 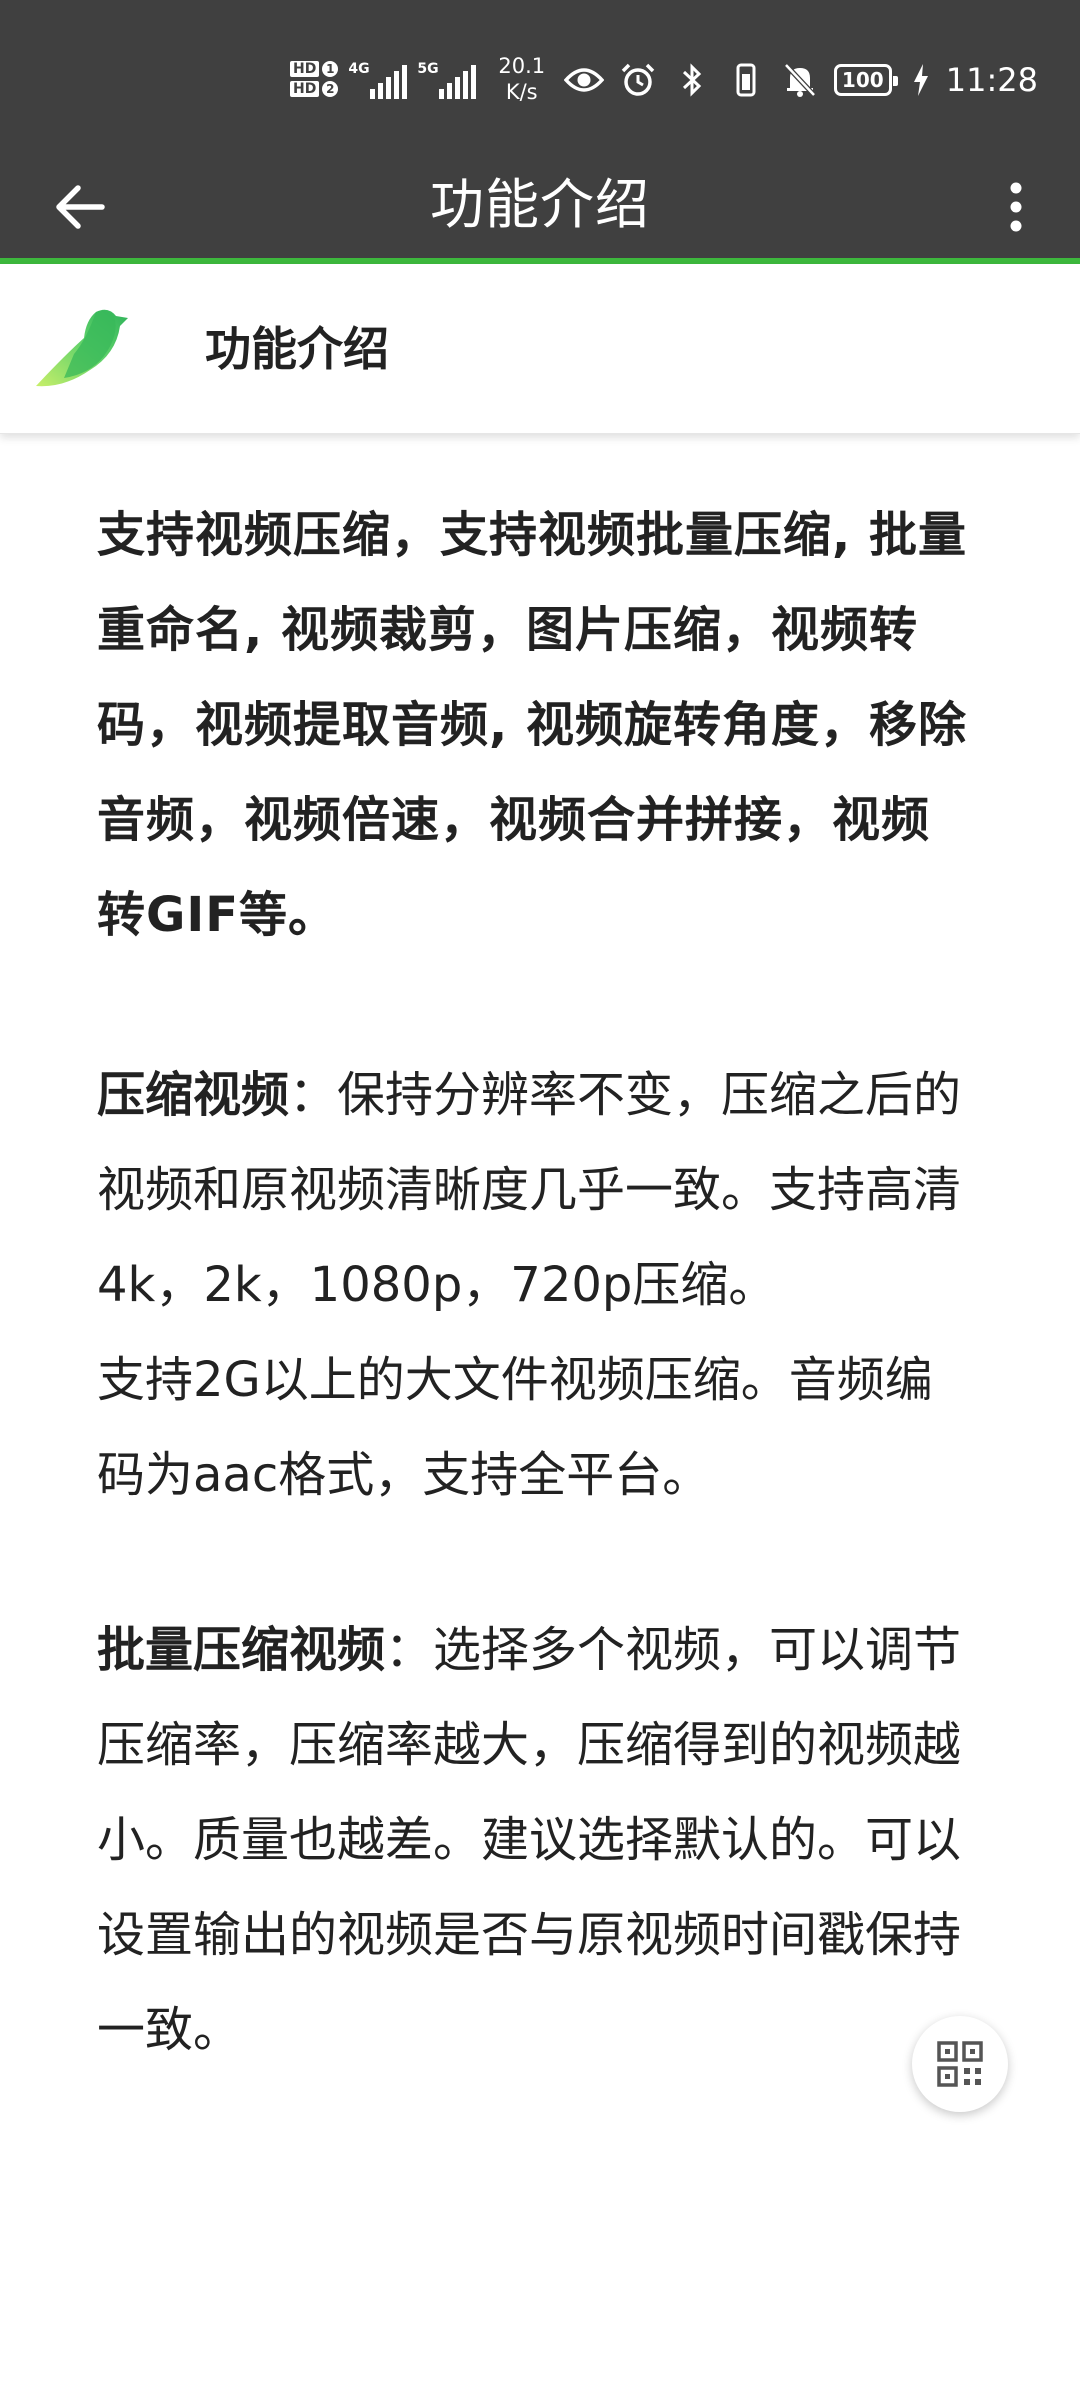 I want to click on alarm-icon, so click(x=638, y=80).